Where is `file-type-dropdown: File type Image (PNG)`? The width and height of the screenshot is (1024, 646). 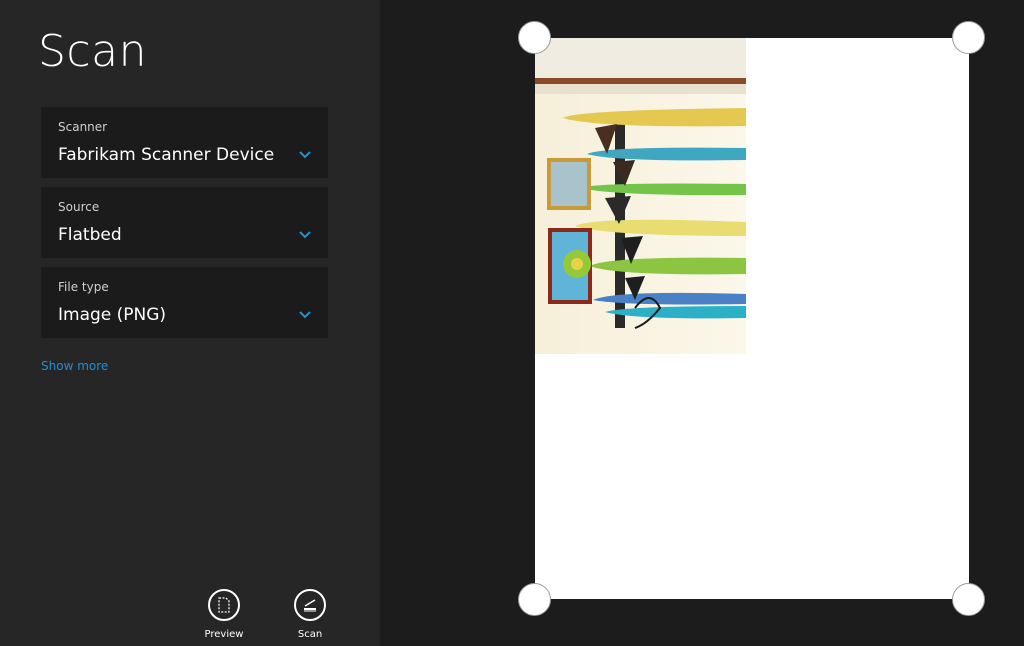
file-type-dropdown: File type Image (PNG) is located at coordinates (184, 302).